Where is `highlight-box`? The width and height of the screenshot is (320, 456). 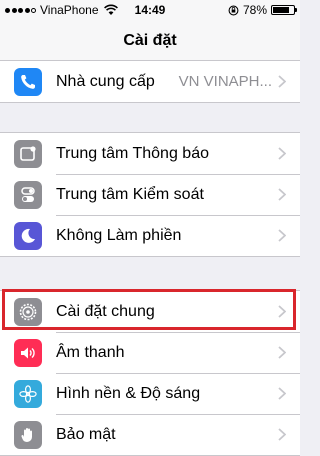
highlight-box is located at coordinates (149, 309).